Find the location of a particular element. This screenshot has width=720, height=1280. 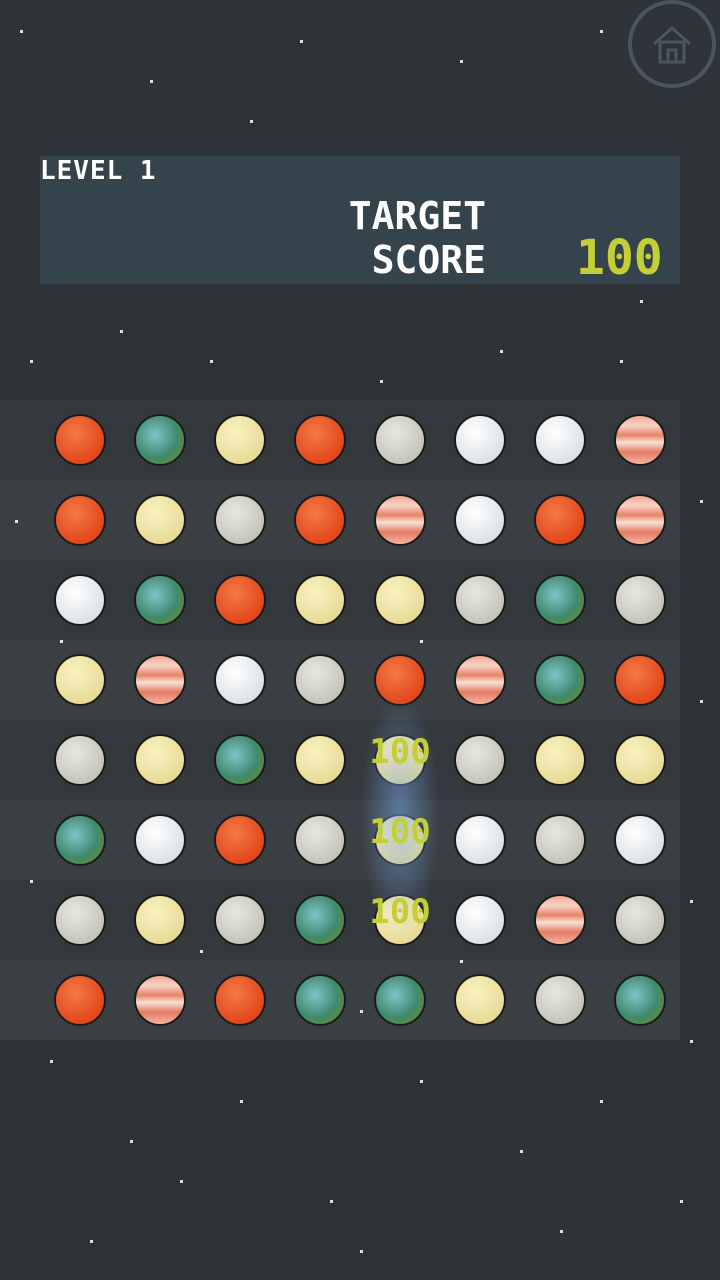

target-score-value: 100 is located at coordinates (619, 258).